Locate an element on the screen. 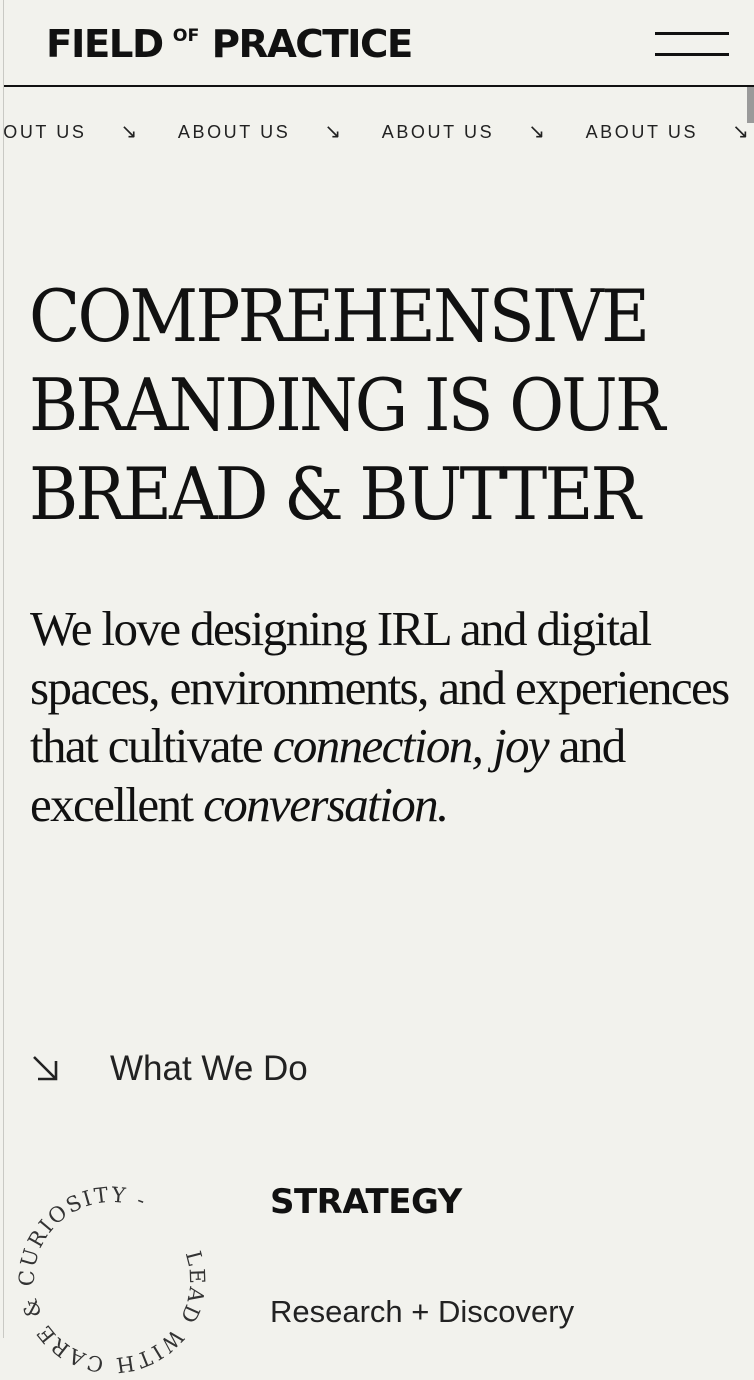 This screenshot has width=754, height=1380. svg-text: LEAD WITH CARE & CURIOSITY - is located at coordinates (112, 1280).